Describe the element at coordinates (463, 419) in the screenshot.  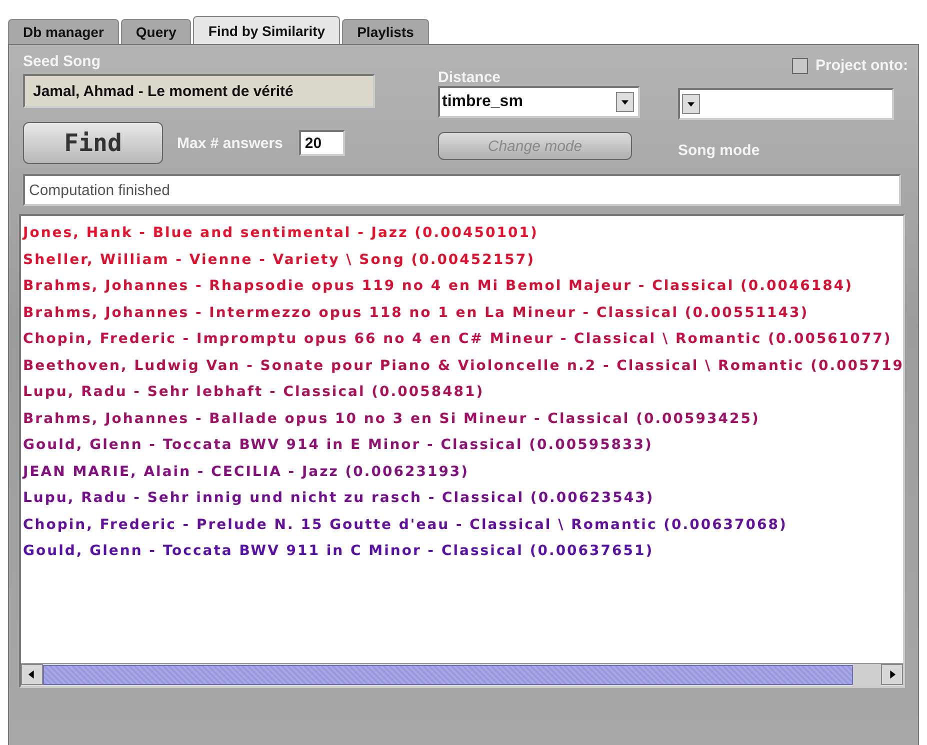
I see `result-item: Brahms, Johannes - Ballade opus 10 no 3 en Si Mineur - Classical (0.00593425)` at that location.